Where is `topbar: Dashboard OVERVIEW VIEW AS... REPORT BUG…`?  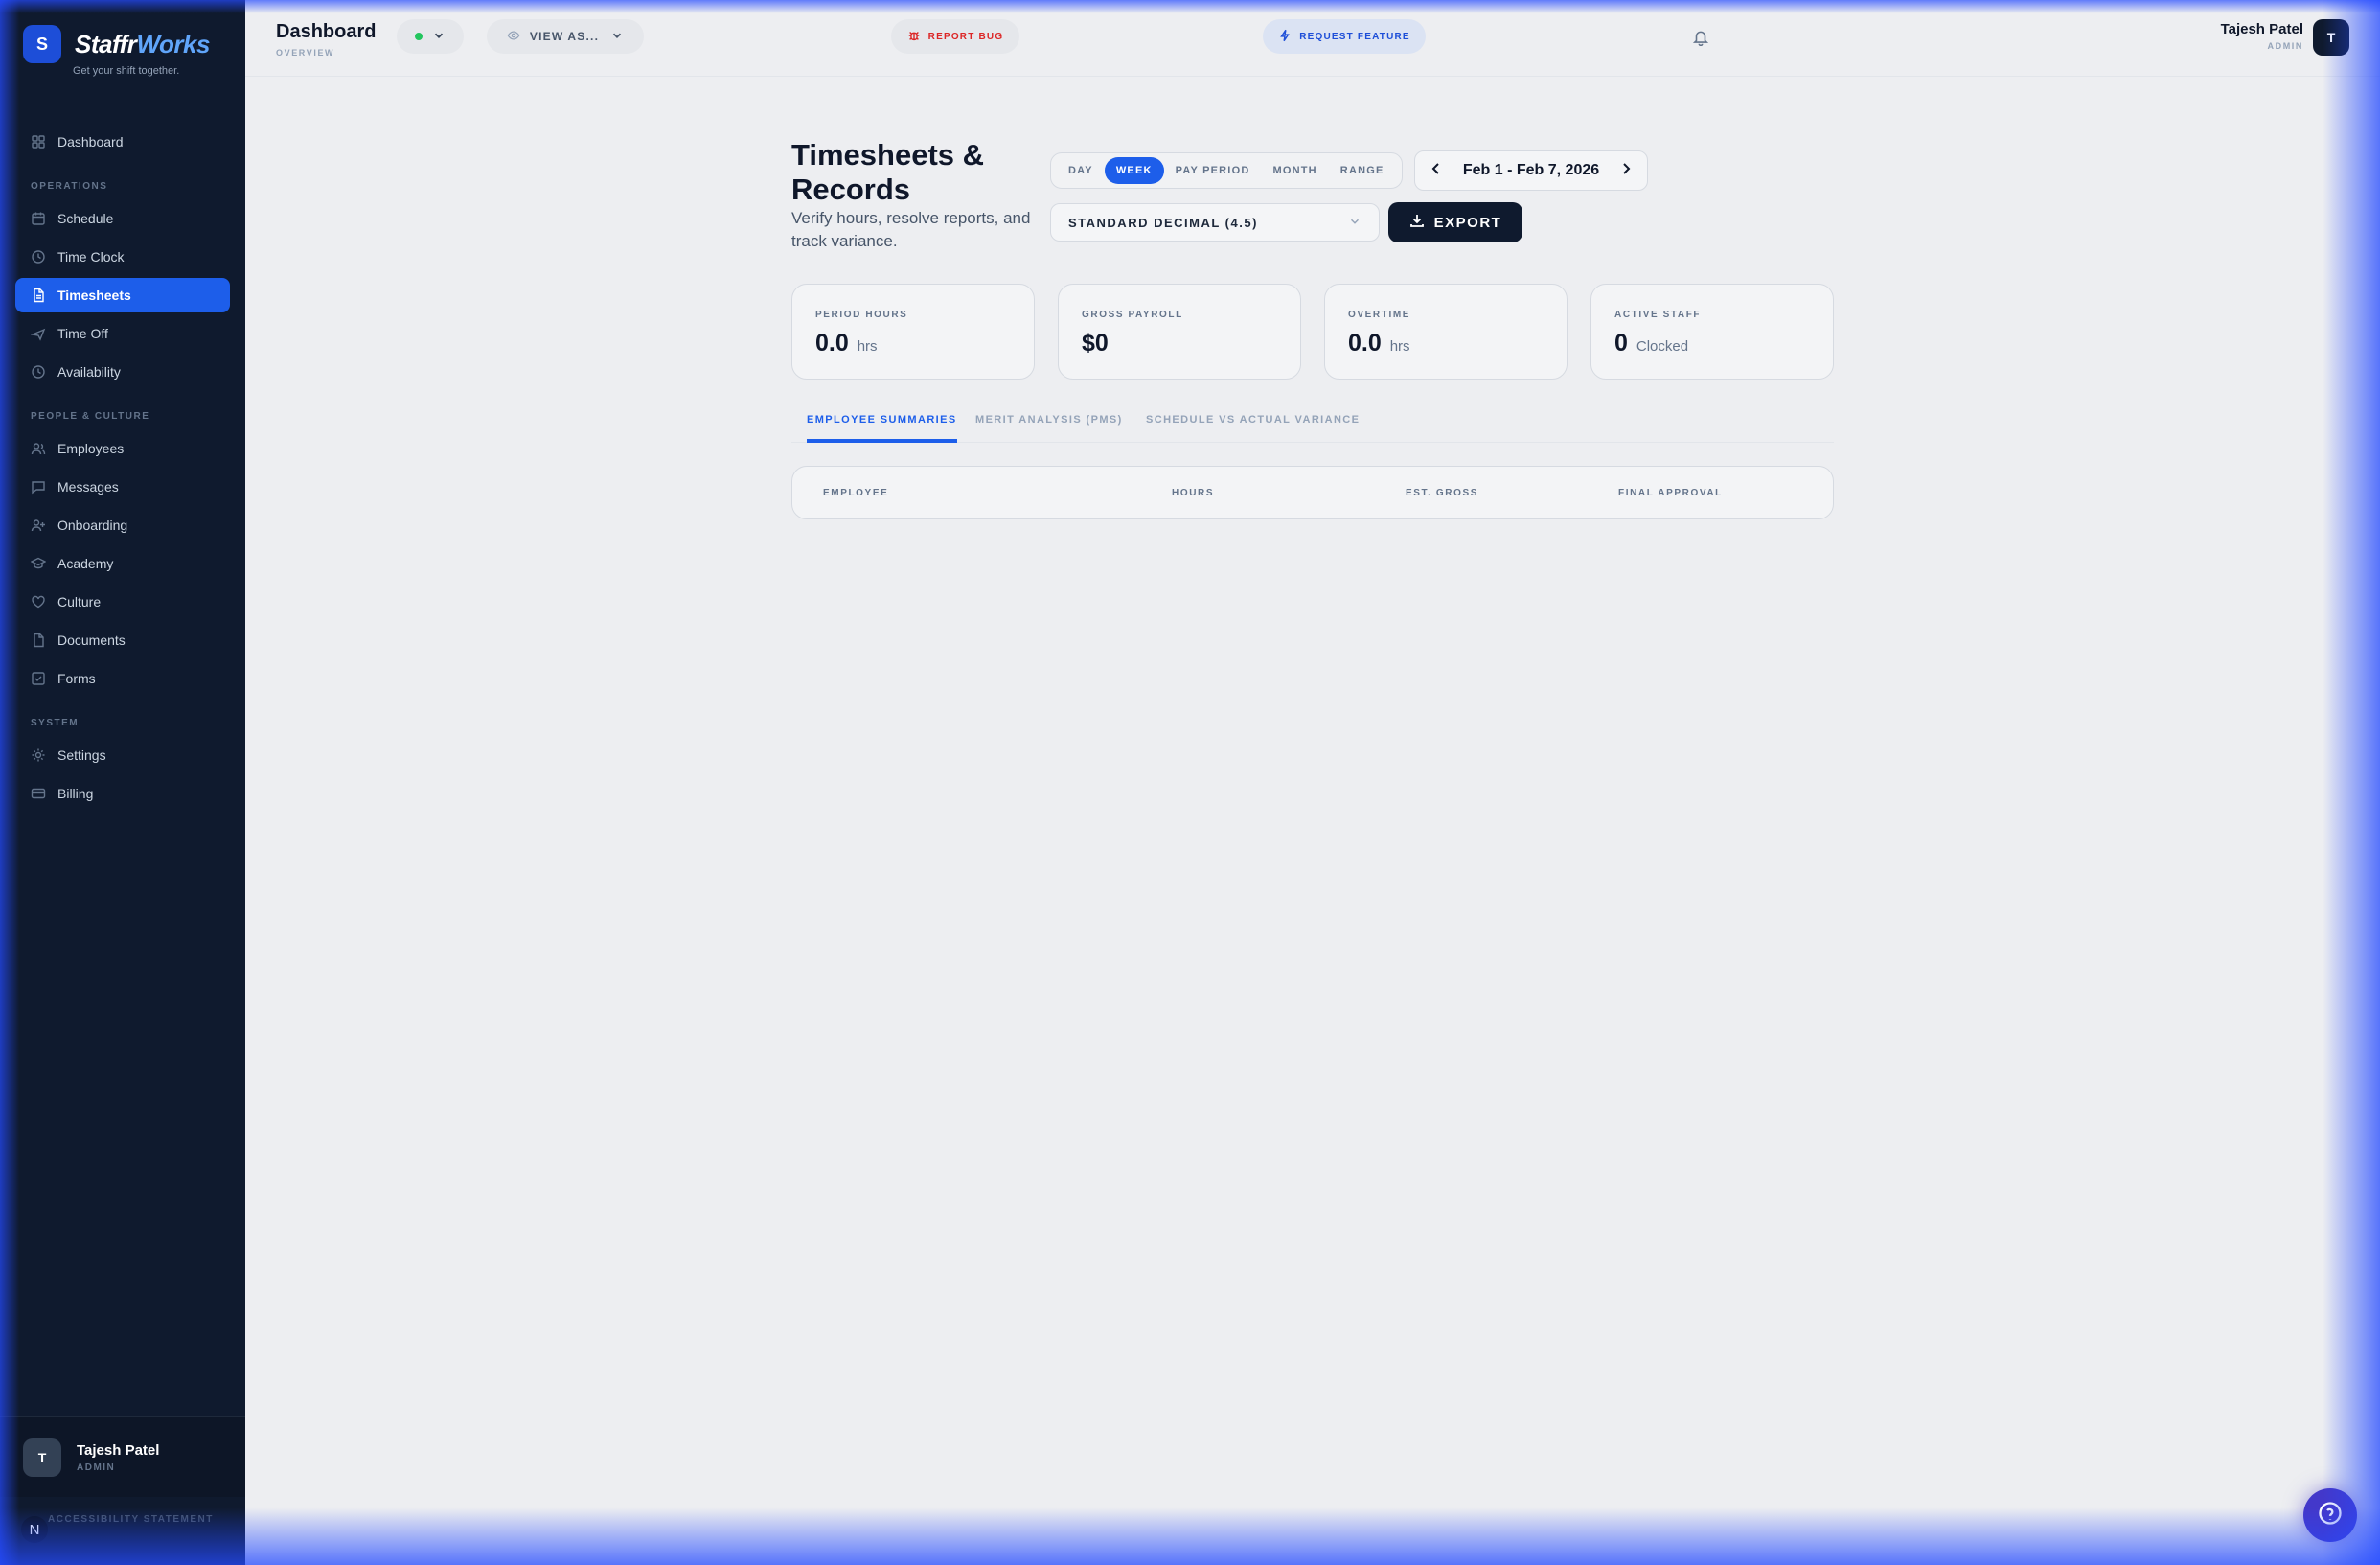 topbar: Dashboard OVERVIEW VIEW AS... REPORT BUG… is located at coordinates (1313, 38).